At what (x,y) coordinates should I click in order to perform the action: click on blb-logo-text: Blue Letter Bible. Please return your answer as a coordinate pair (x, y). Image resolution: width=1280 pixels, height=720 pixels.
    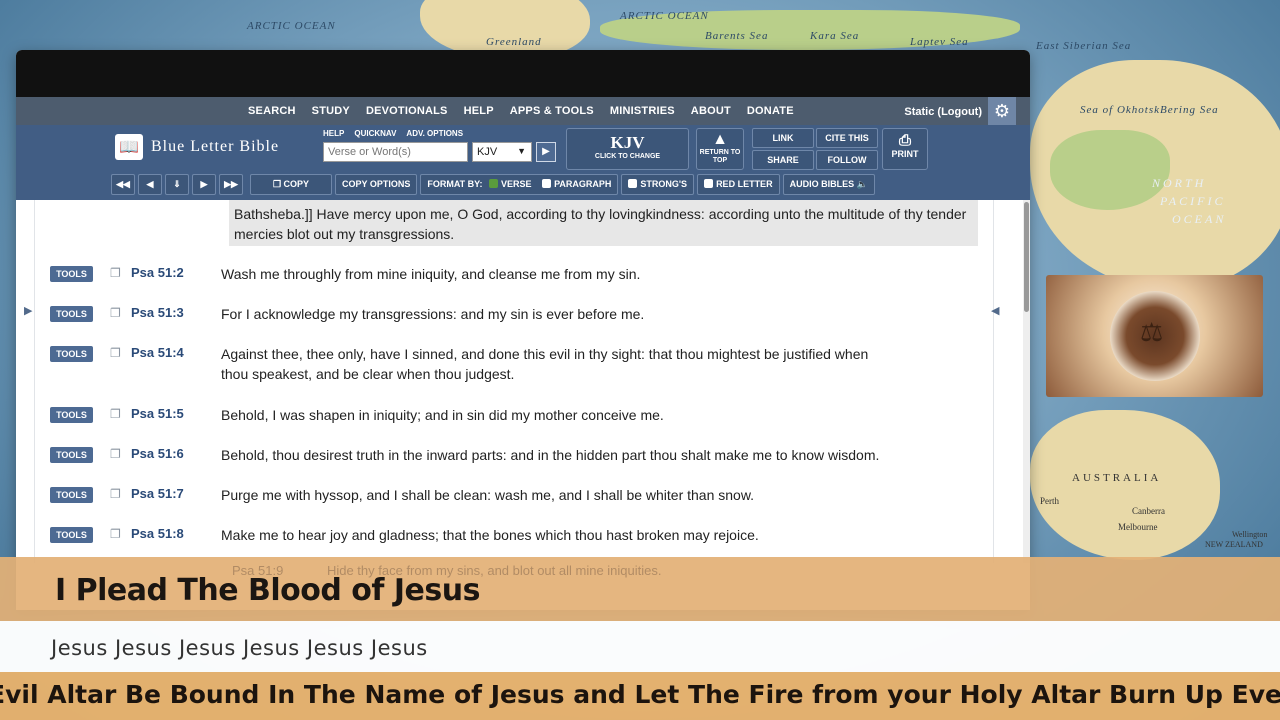
    Looking at the image, I should click on (215, 146).